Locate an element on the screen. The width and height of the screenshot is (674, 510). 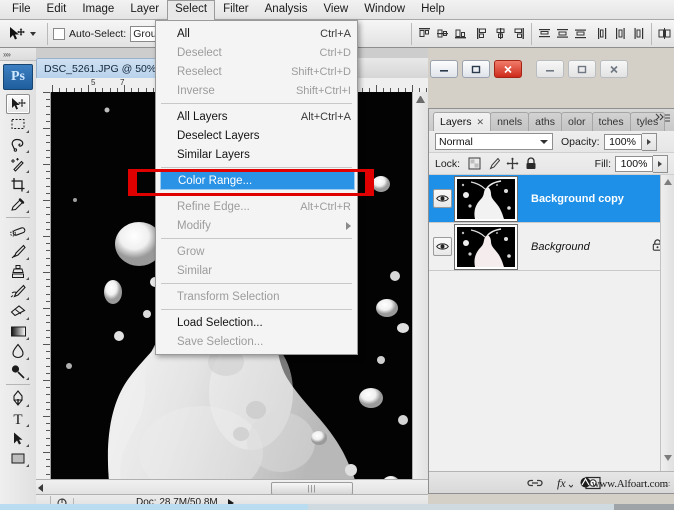
menu-item-refine-edge: Refine Edge... Alt+Ctrl+R is located at coordinates (256, 206).